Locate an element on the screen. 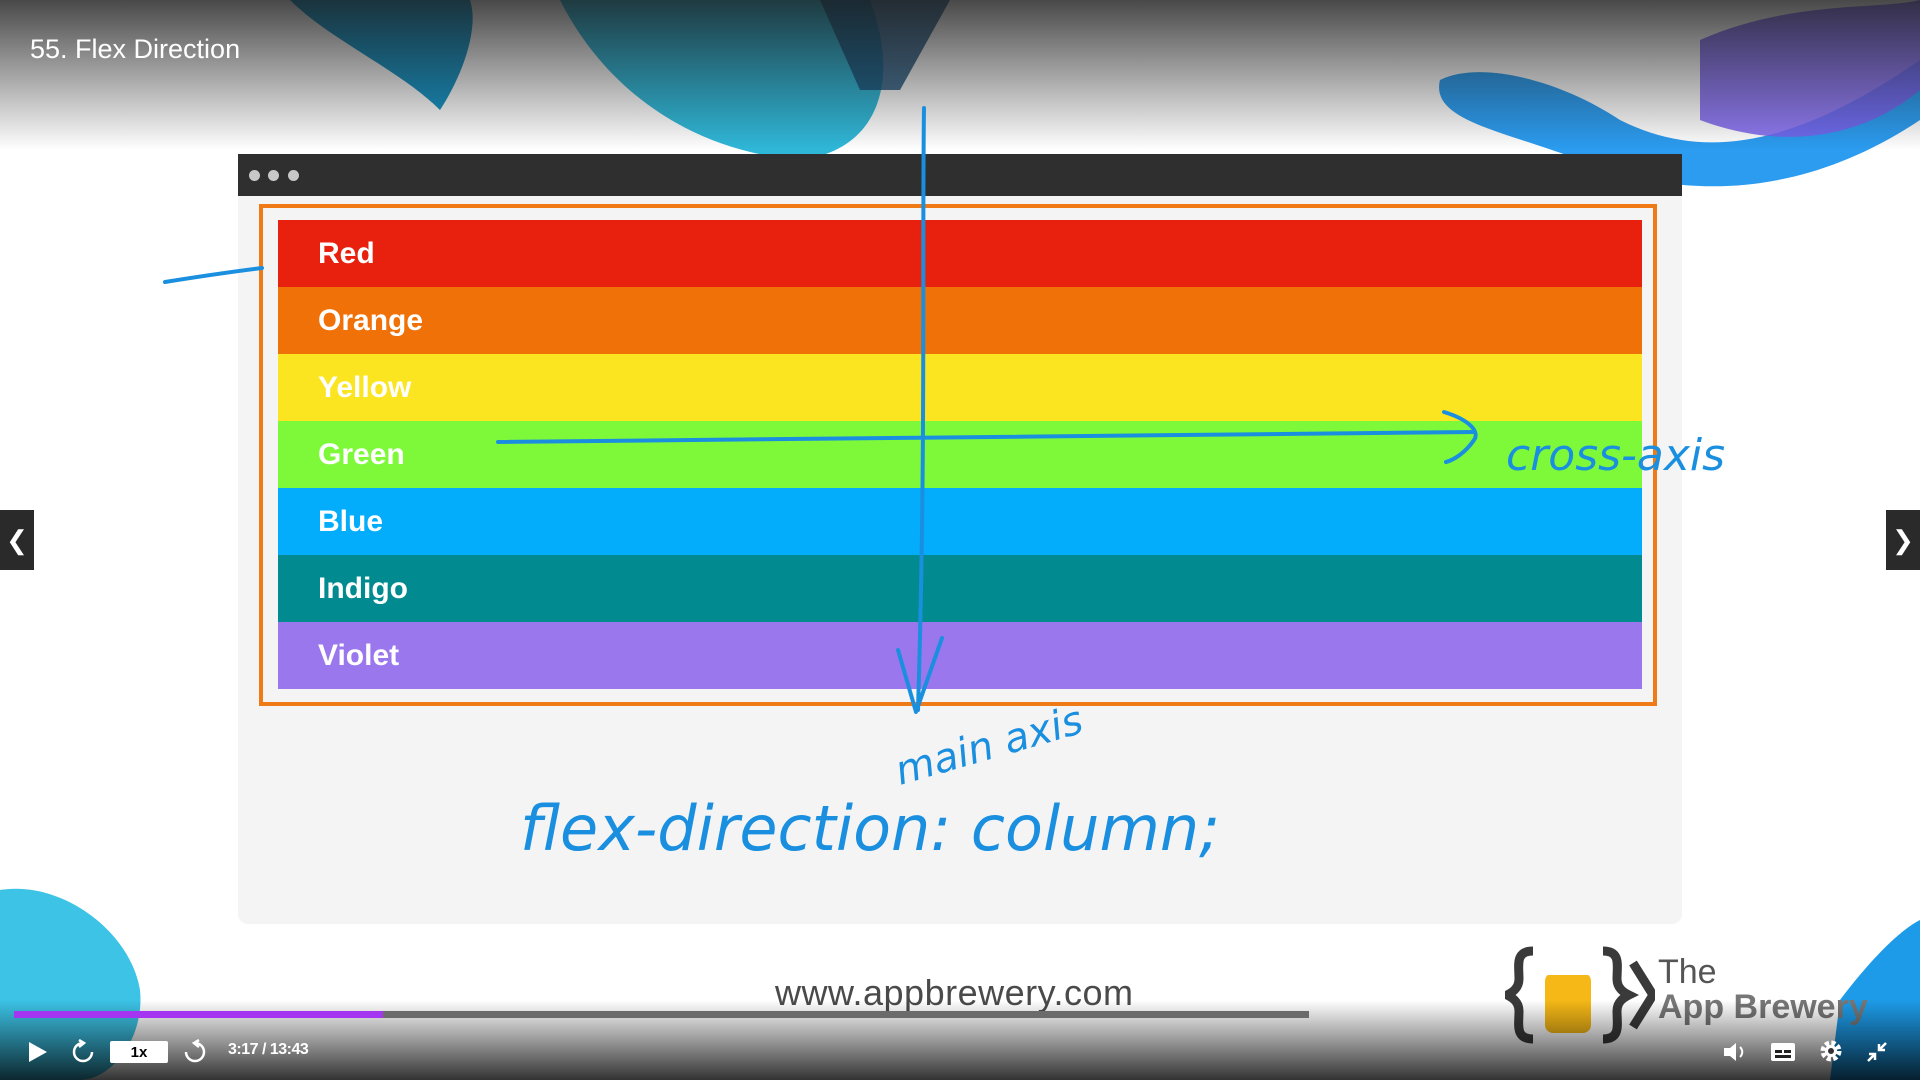 This screenshot has height=1080, width=1920. time-display: 3:17 / 13:43 is located at coordinates (268, 1049).